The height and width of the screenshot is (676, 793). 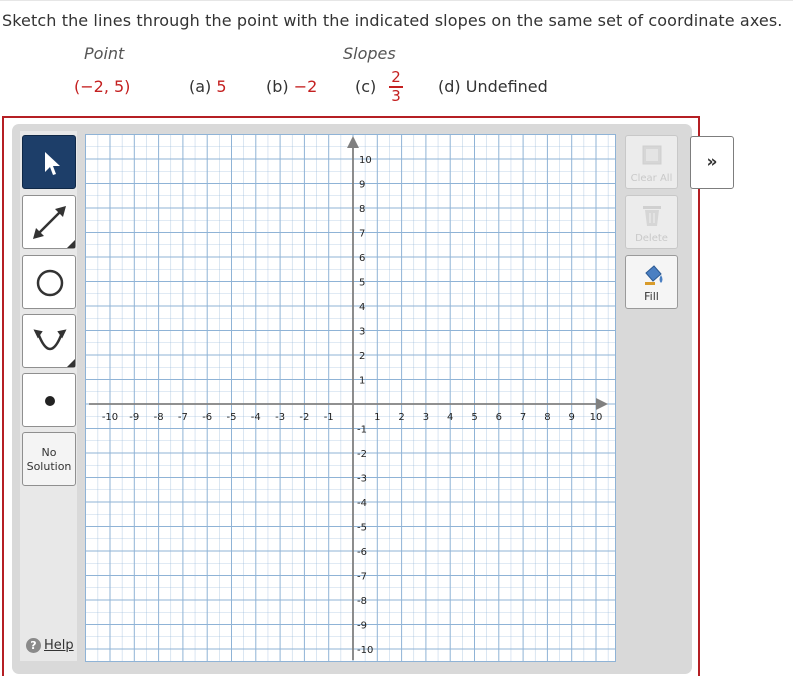 I want to click on y-tick-label: 6, so click(x=362, y=258).